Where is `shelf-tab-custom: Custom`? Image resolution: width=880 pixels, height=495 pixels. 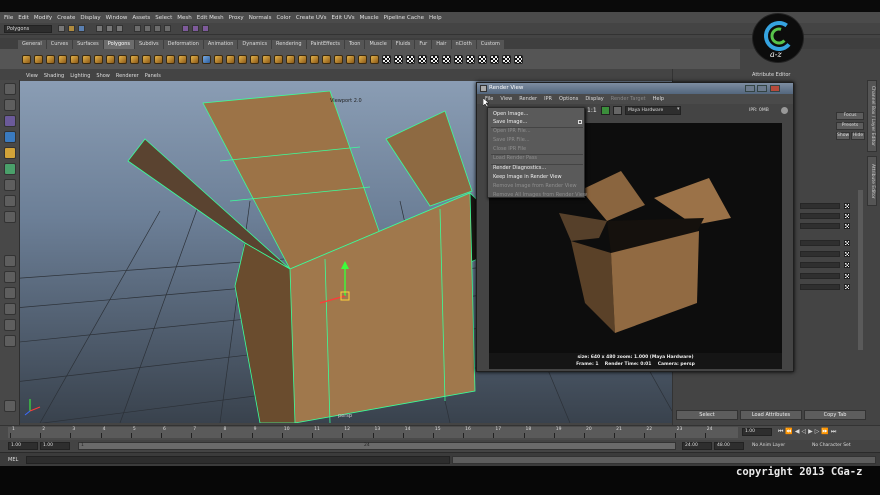 shelf-tab-custom: Custom is located at coordinates (490, 44).